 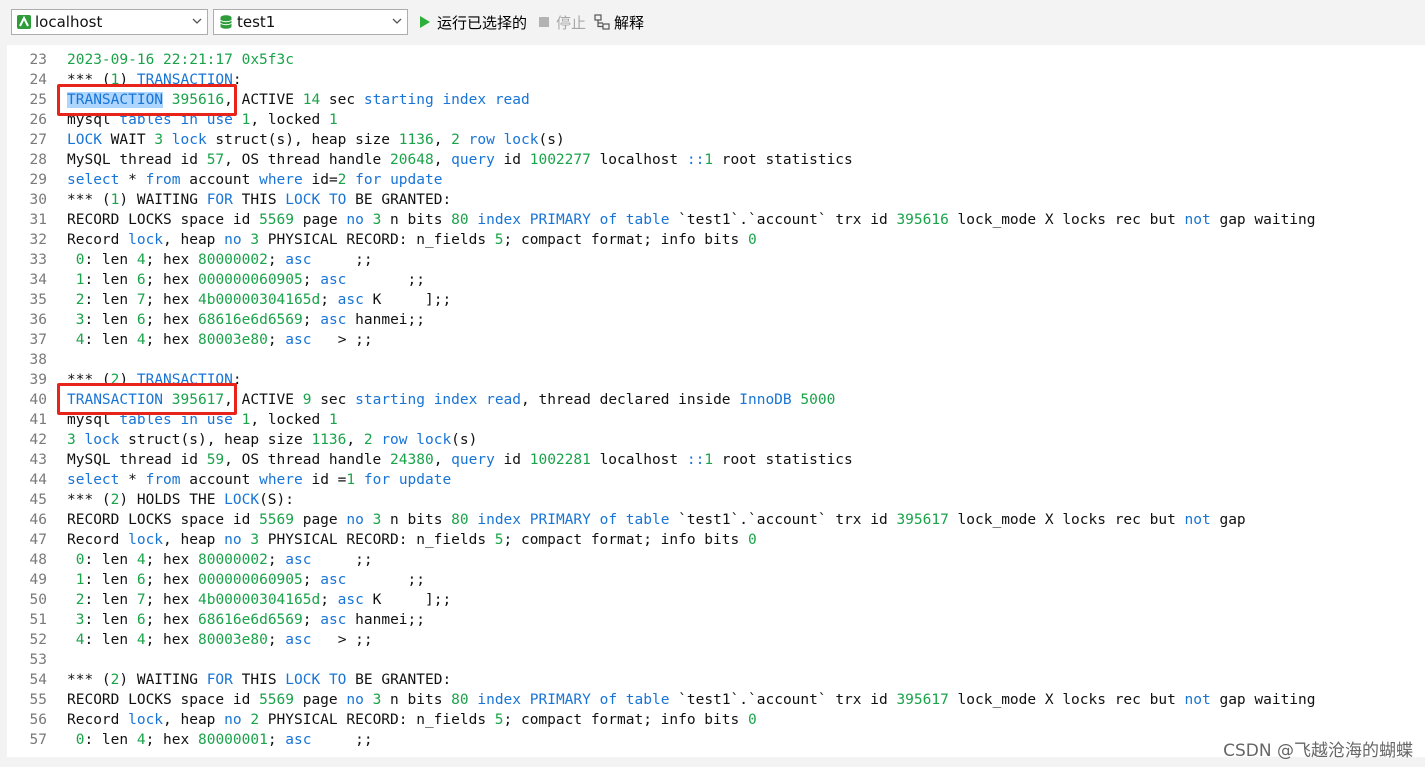 I want to click on code-line: 26 mysql tables in use 1, locked 1, so click(x=172, y=120).